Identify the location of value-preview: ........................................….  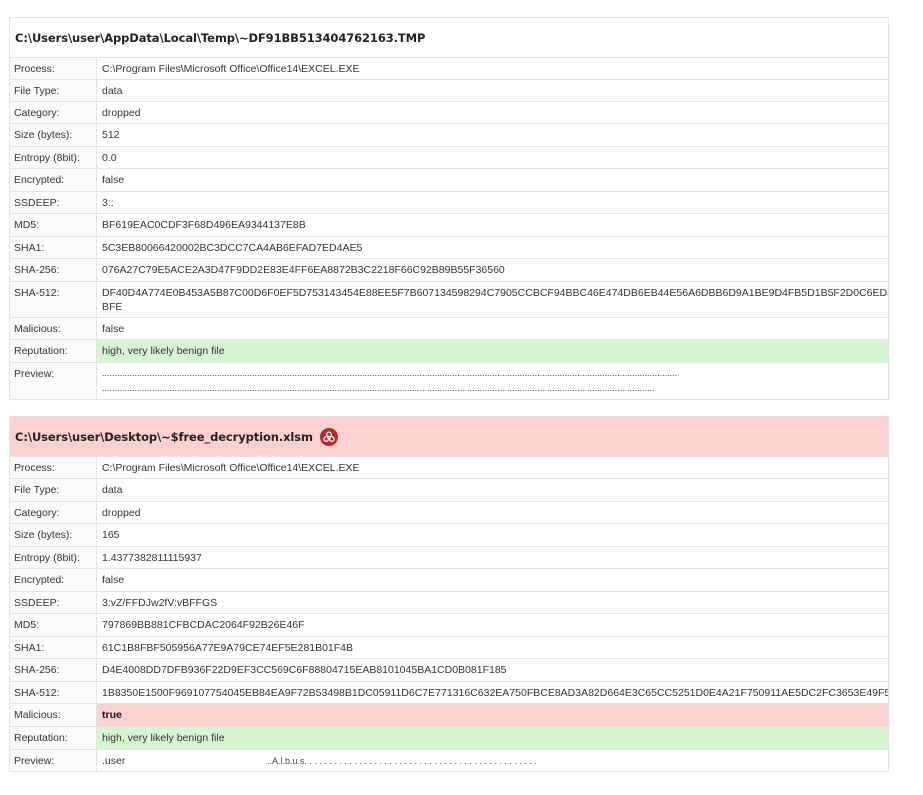
(492, 381).